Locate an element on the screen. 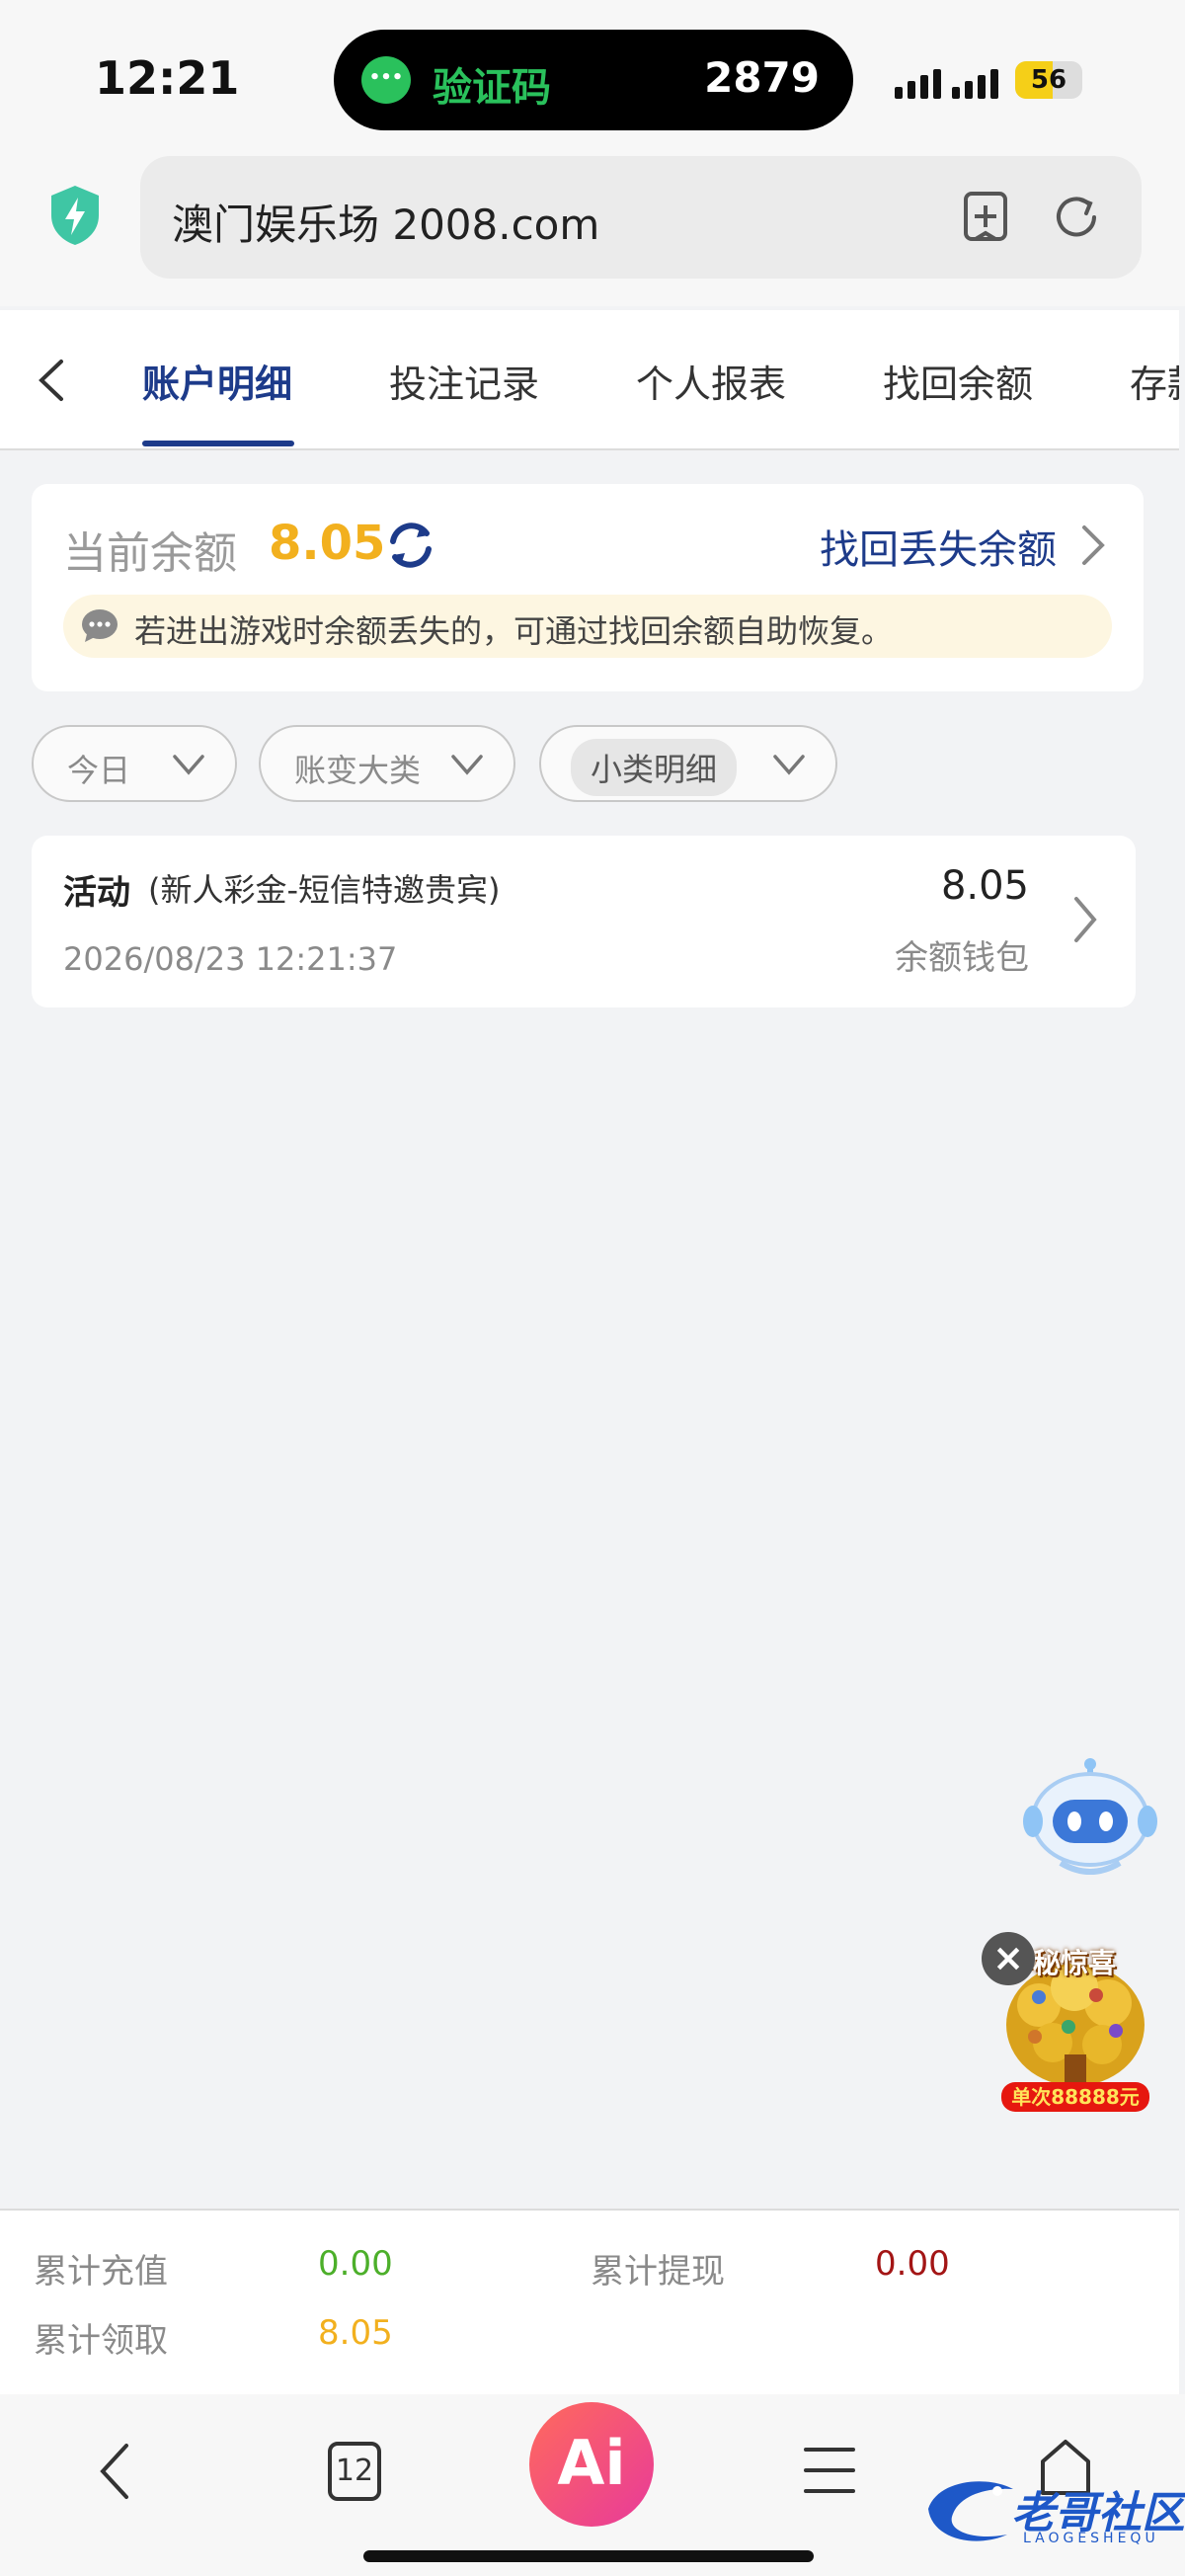  balance-label: 当前余额 is located at coordinates (150, 553).